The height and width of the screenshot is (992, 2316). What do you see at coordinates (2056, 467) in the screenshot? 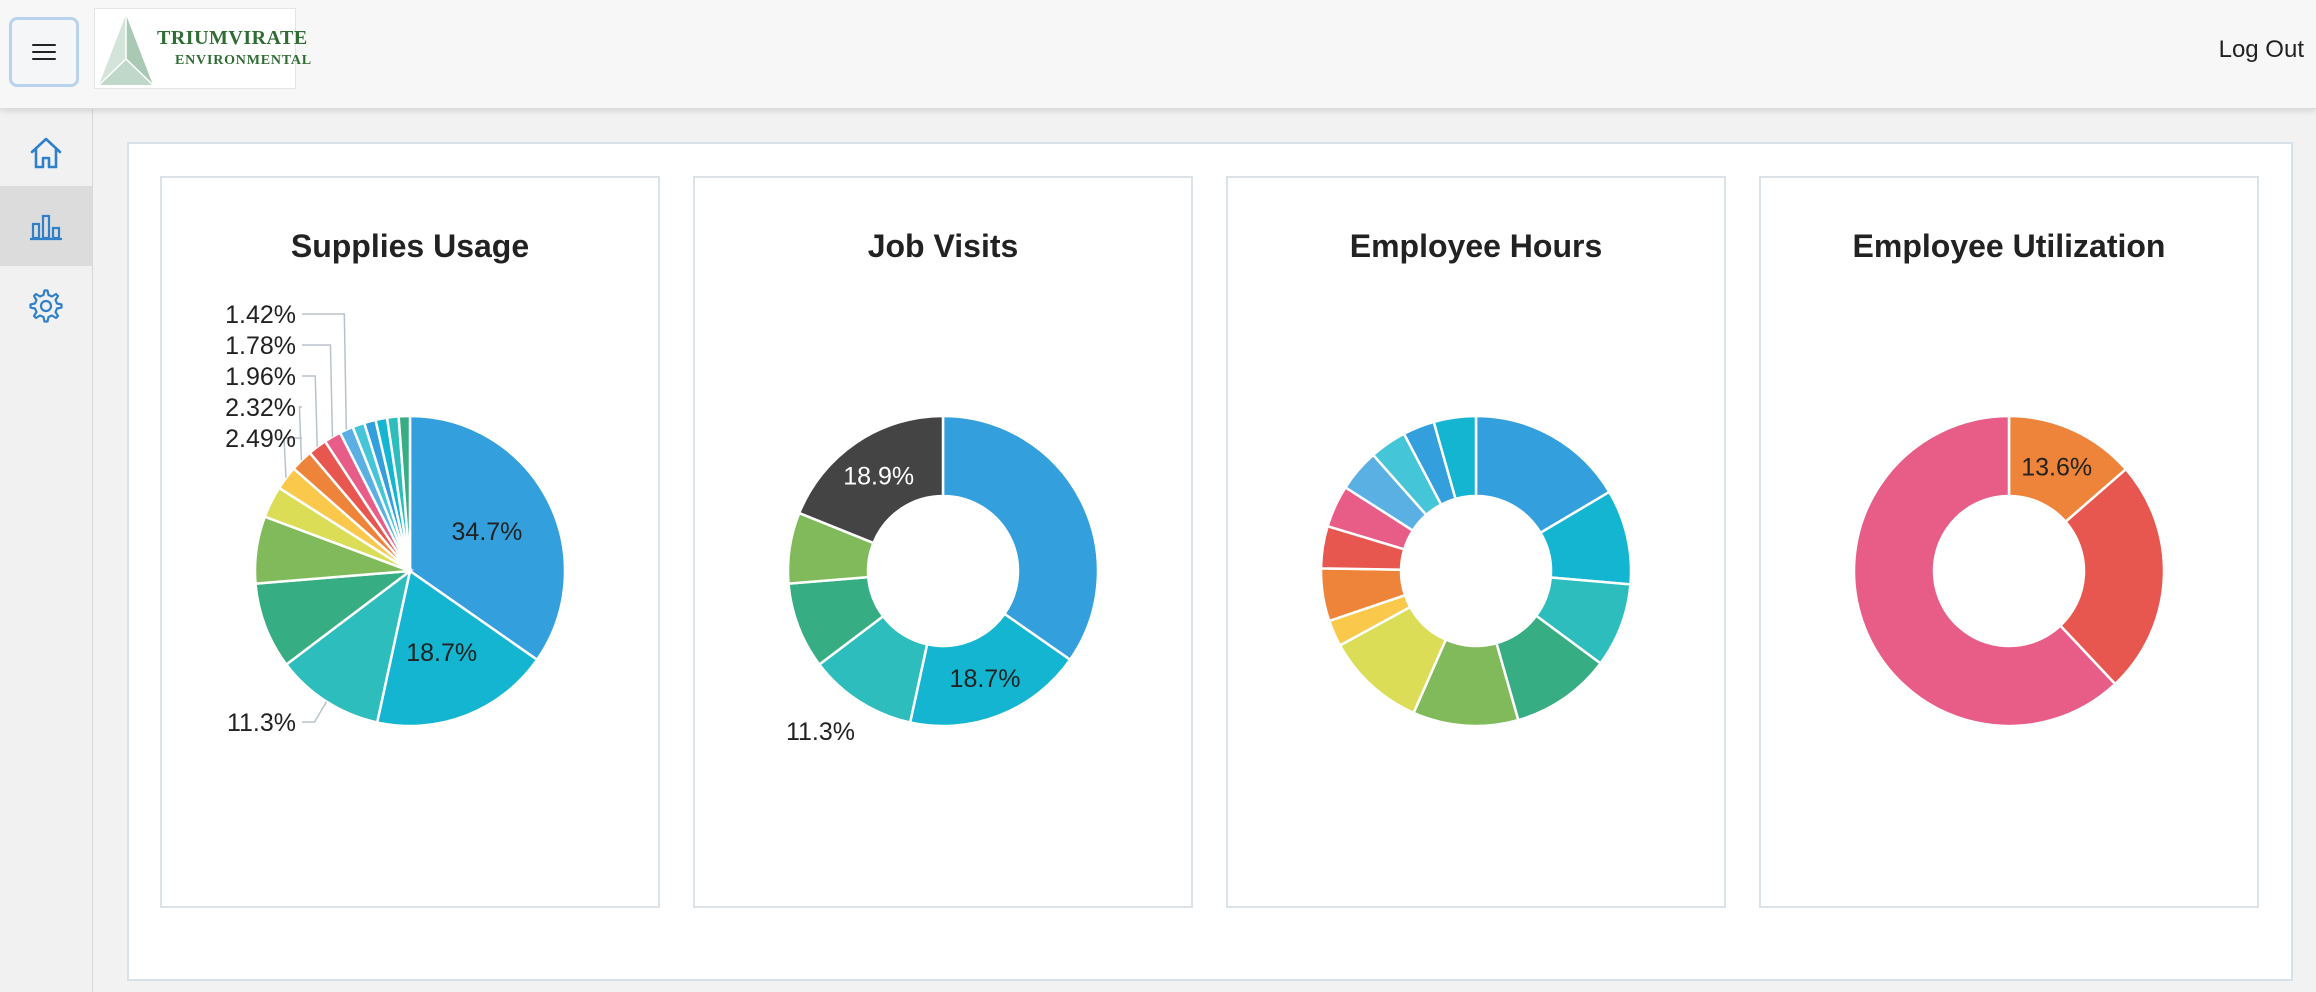
I see `data-label: 13.6%` at bounding box center [2056, 467].